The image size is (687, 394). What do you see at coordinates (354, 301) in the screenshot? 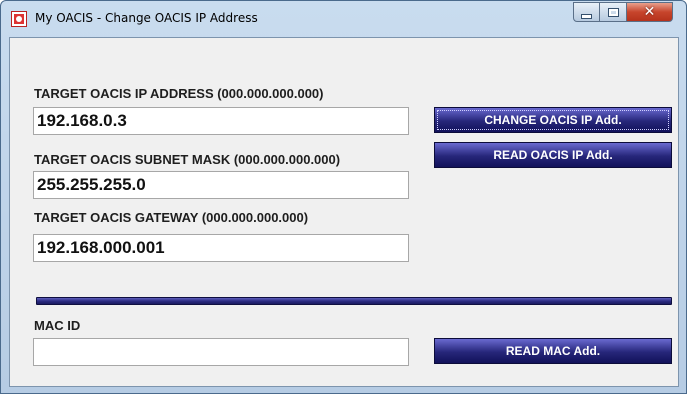
I see `separator-bar` at bounding box center [354, 301].